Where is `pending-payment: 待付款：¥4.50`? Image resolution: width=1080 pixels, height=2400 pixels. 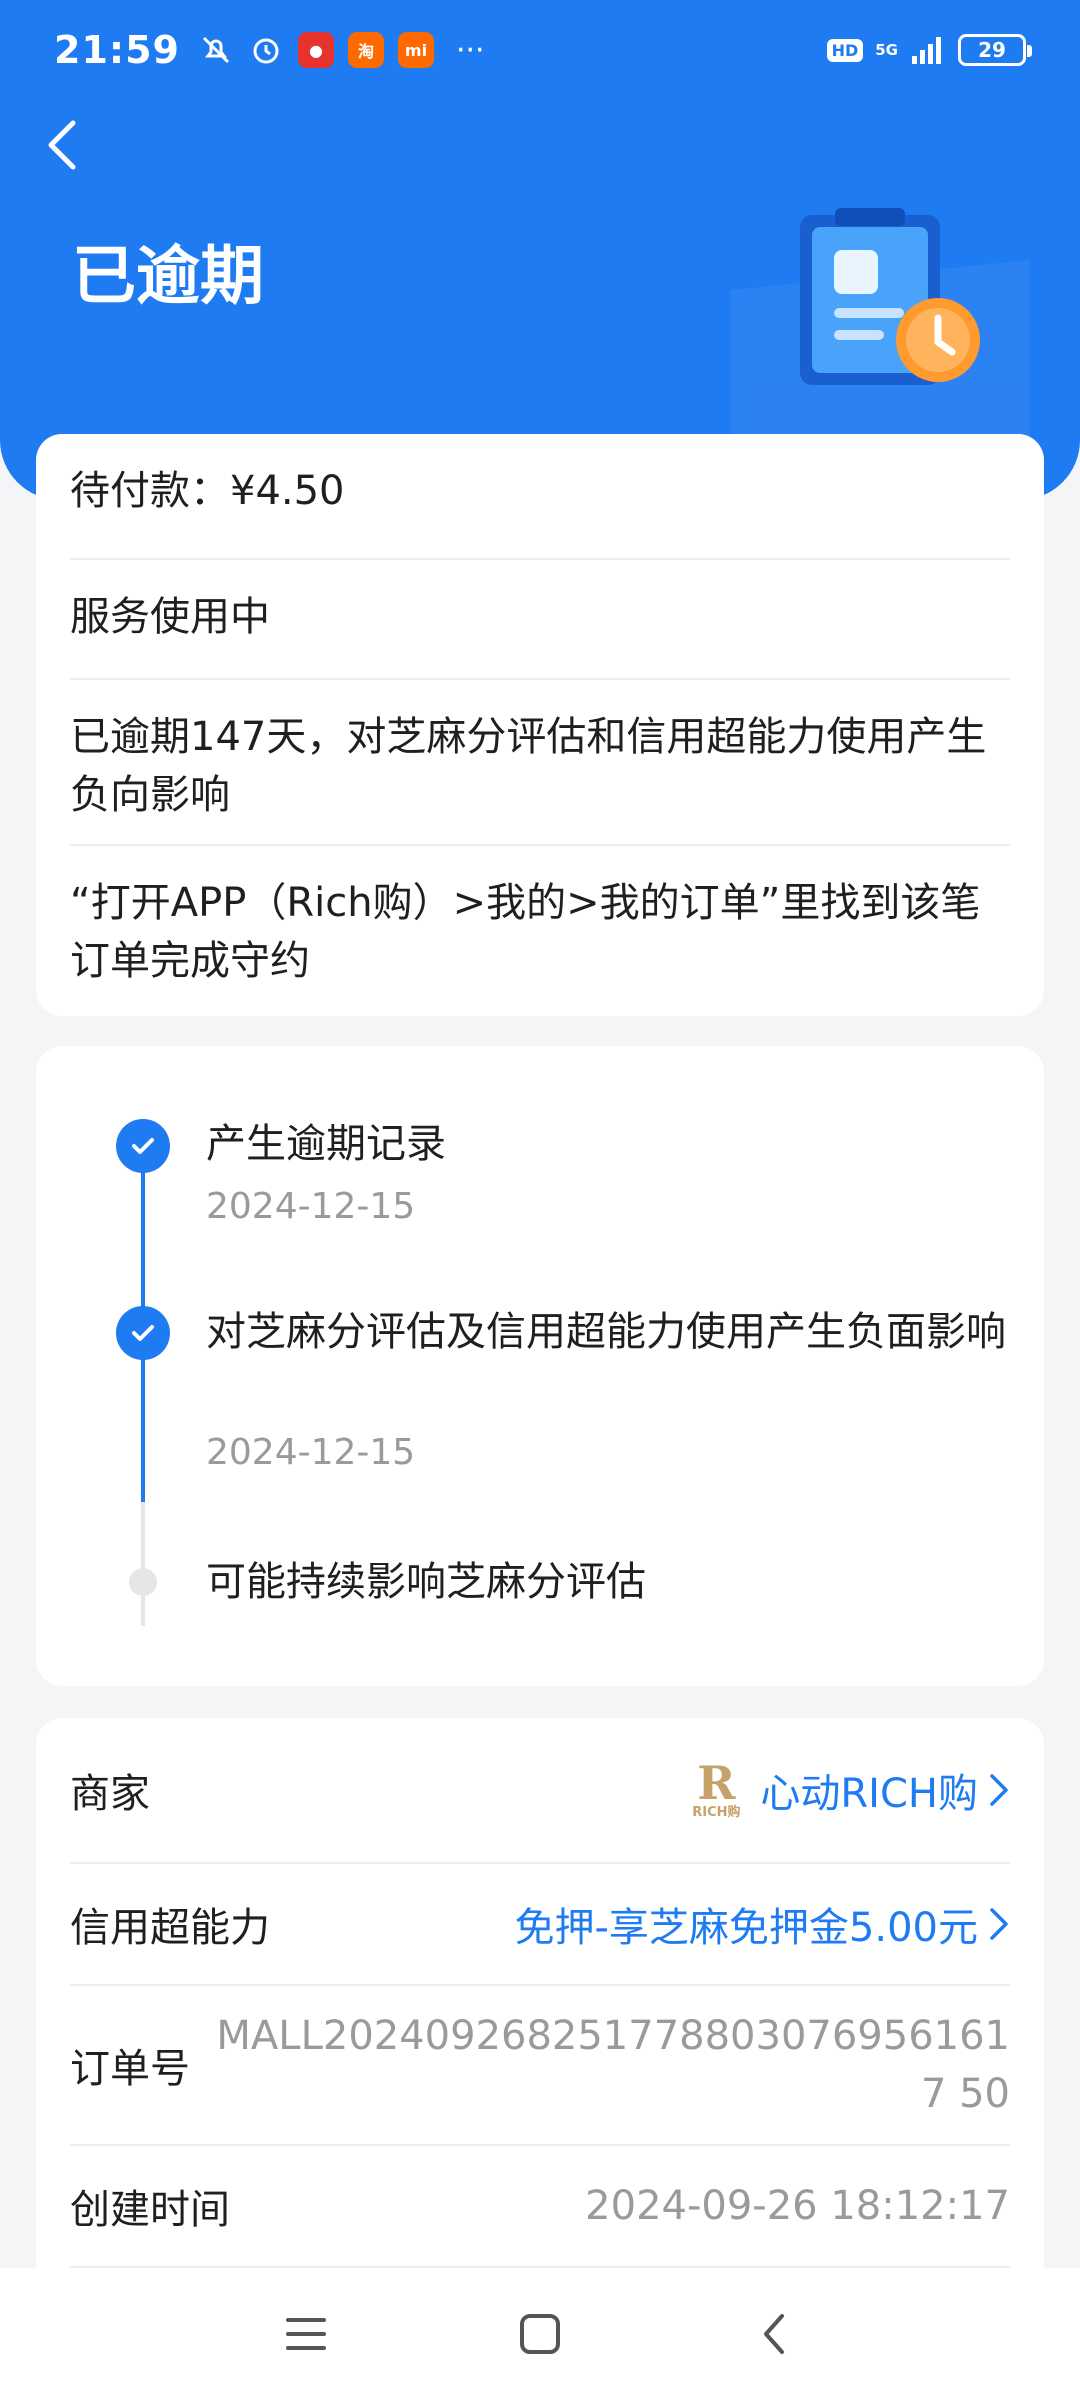 pending-payment: 待付款：¥4.50 is located at coordinates (540, 497).